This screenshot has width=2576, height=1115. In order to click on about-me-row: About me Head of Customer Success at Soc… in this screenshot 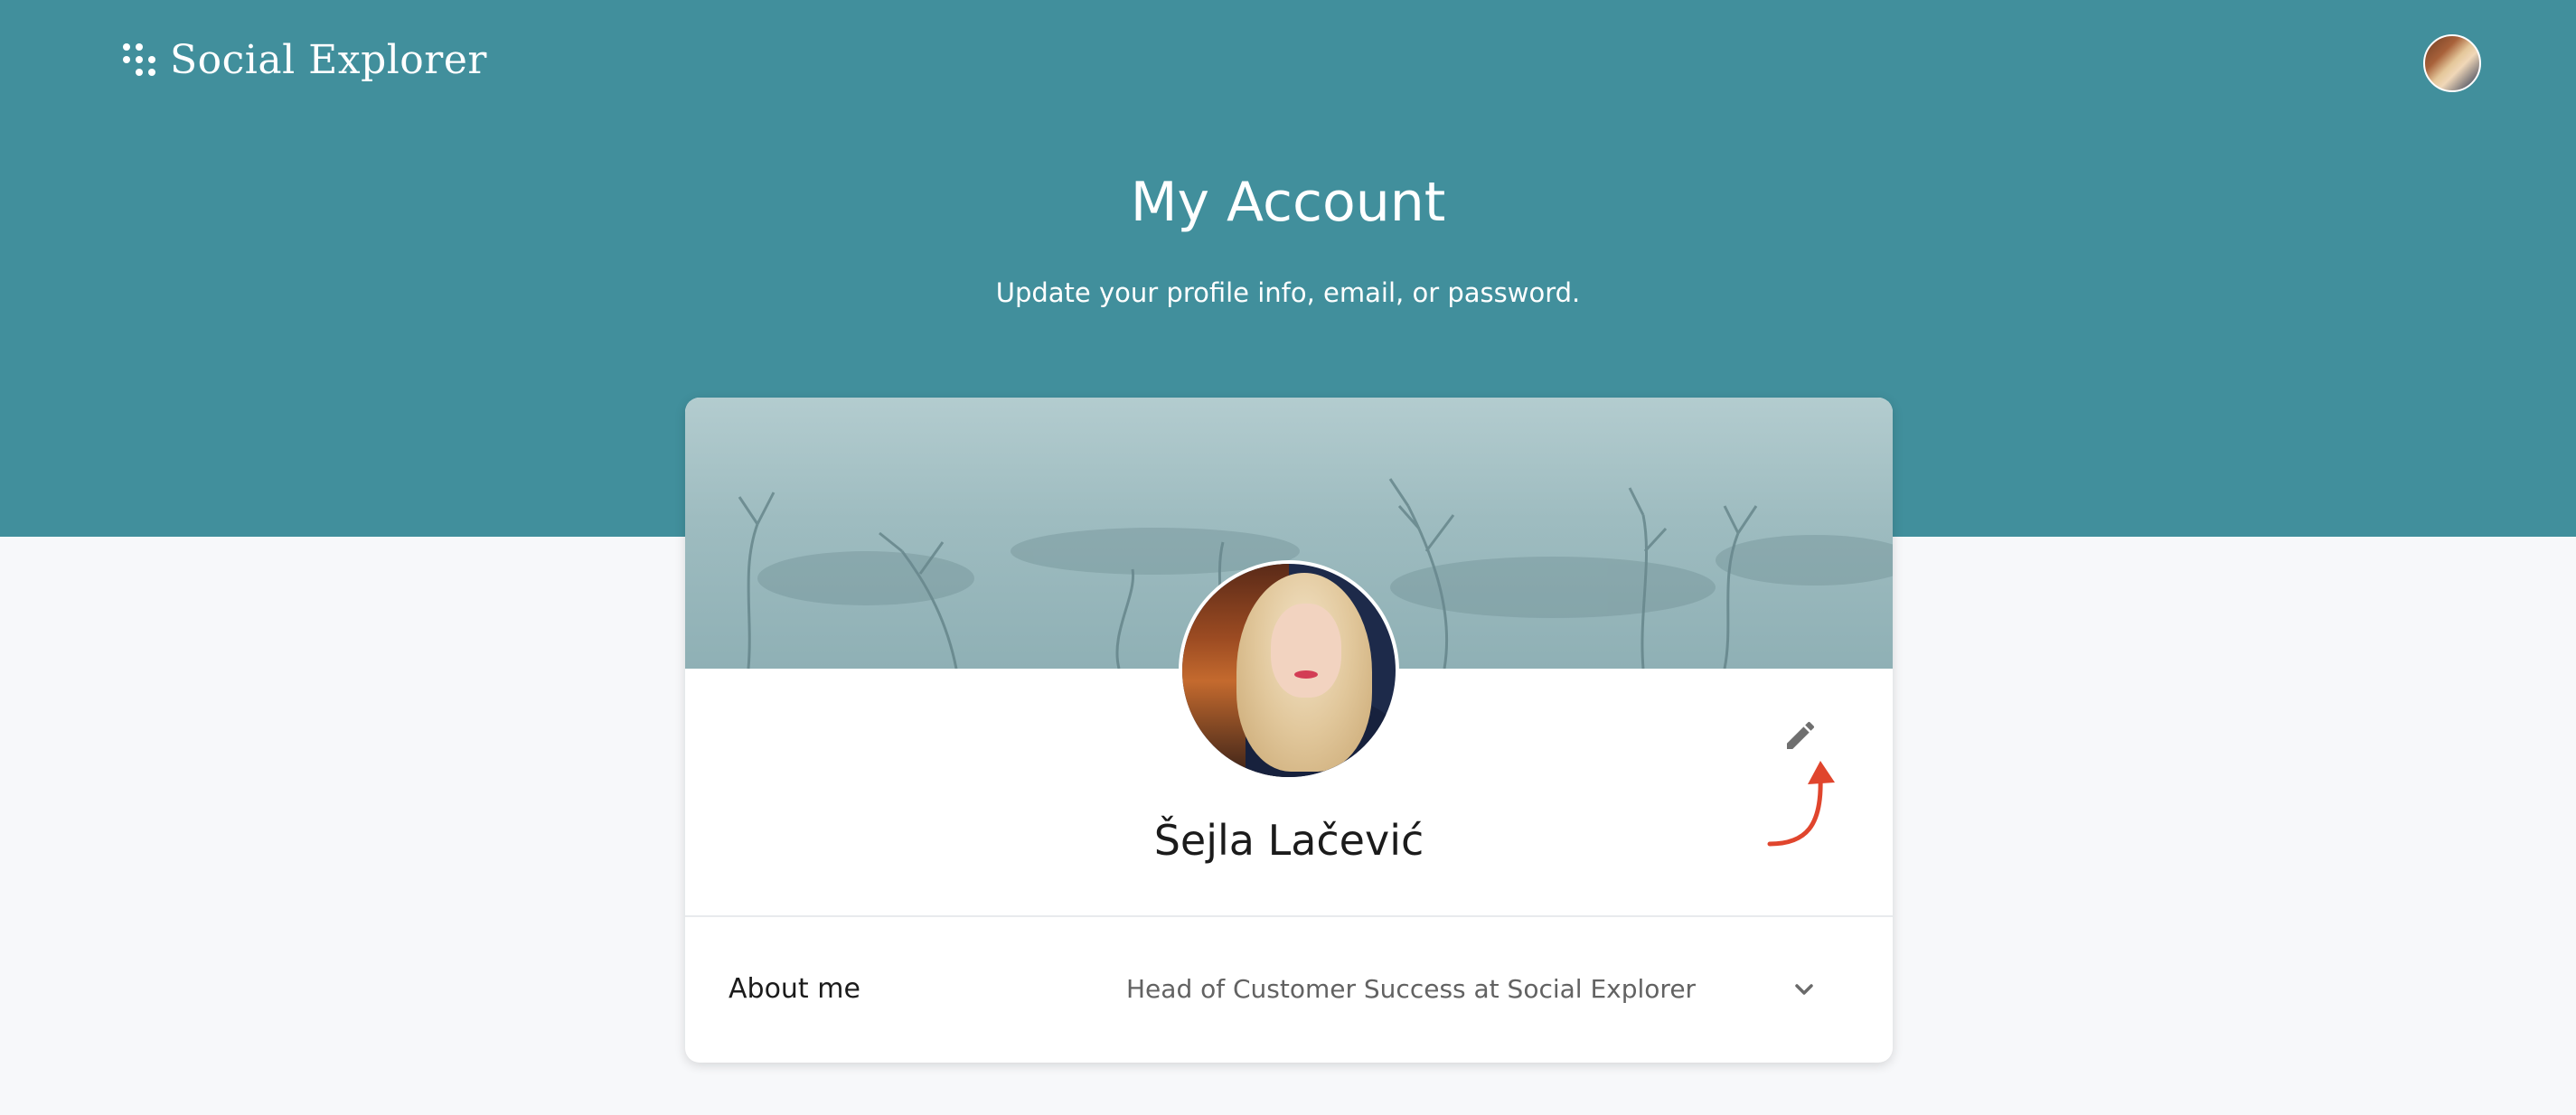, I will do `click(1289, 990)`.